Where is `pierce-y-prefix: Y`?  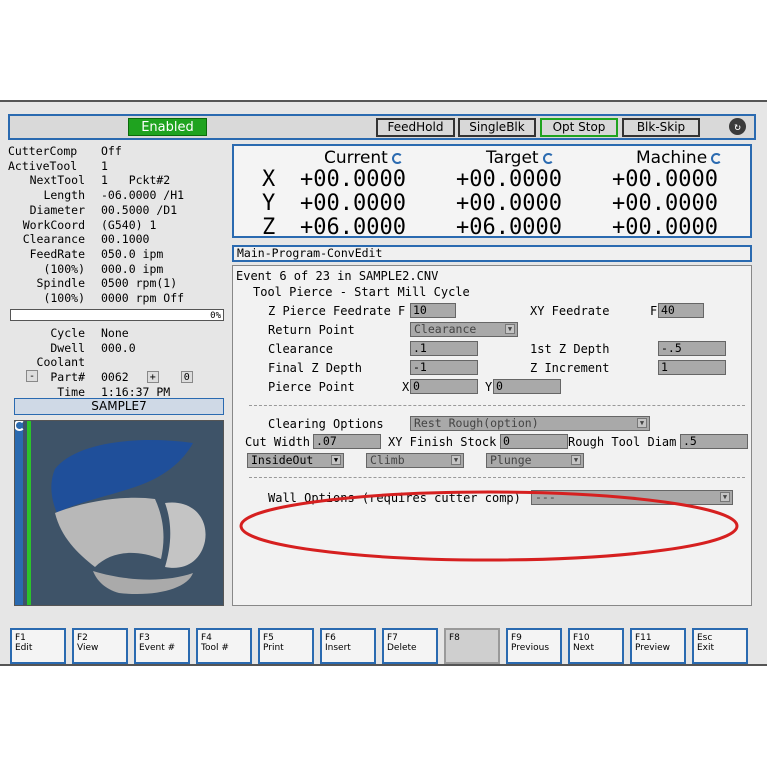
pierce-y-prefix: Y is located at coordinates (489, 387).